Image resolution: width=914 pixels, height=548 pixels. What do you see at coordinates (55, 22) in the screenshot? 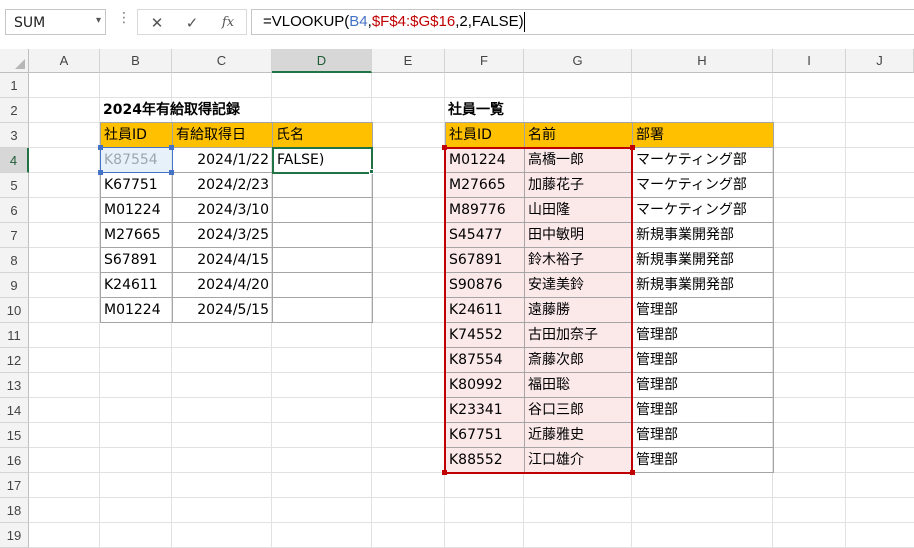
I see `name-box: SUM ▾` at bounding box center [55, 22].